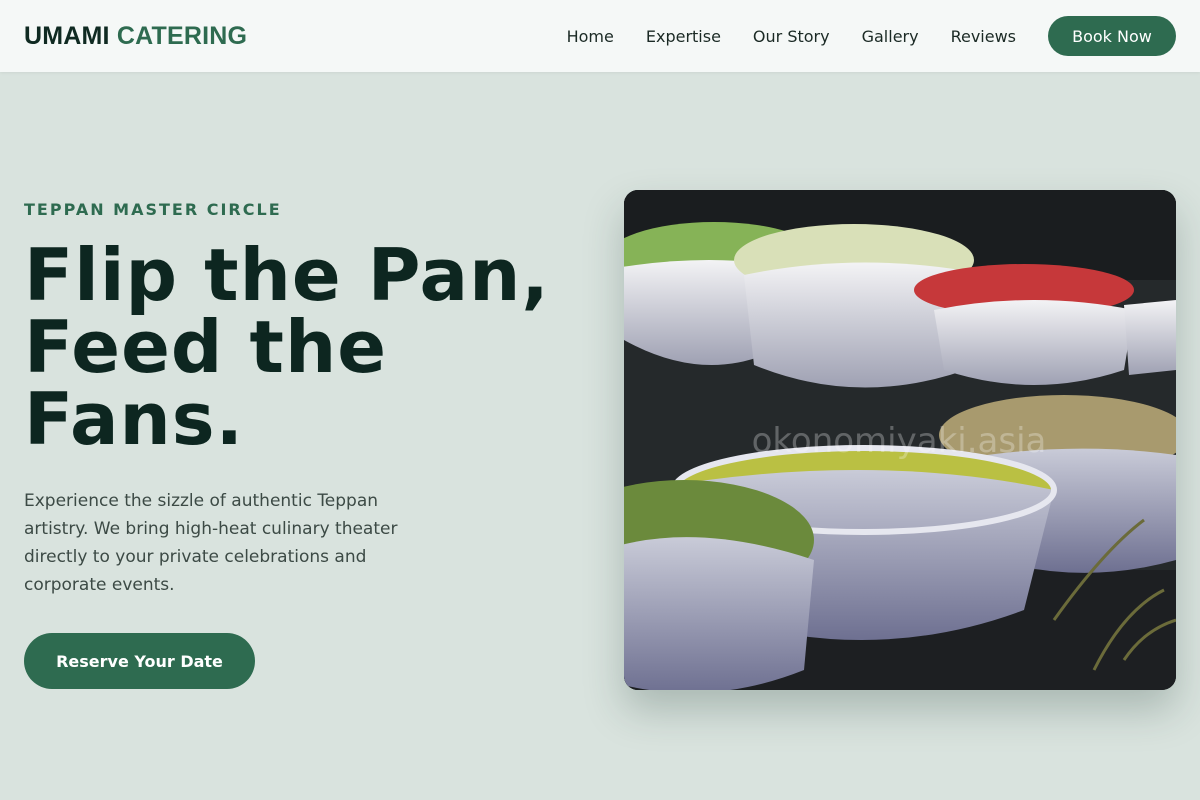 The width and height of the screenshot is (1200, 800). What do you see at coordinates (1112, 36) in the screenshot?
I see `book-now-button: Book Now` at bounding box center [1112, 36].